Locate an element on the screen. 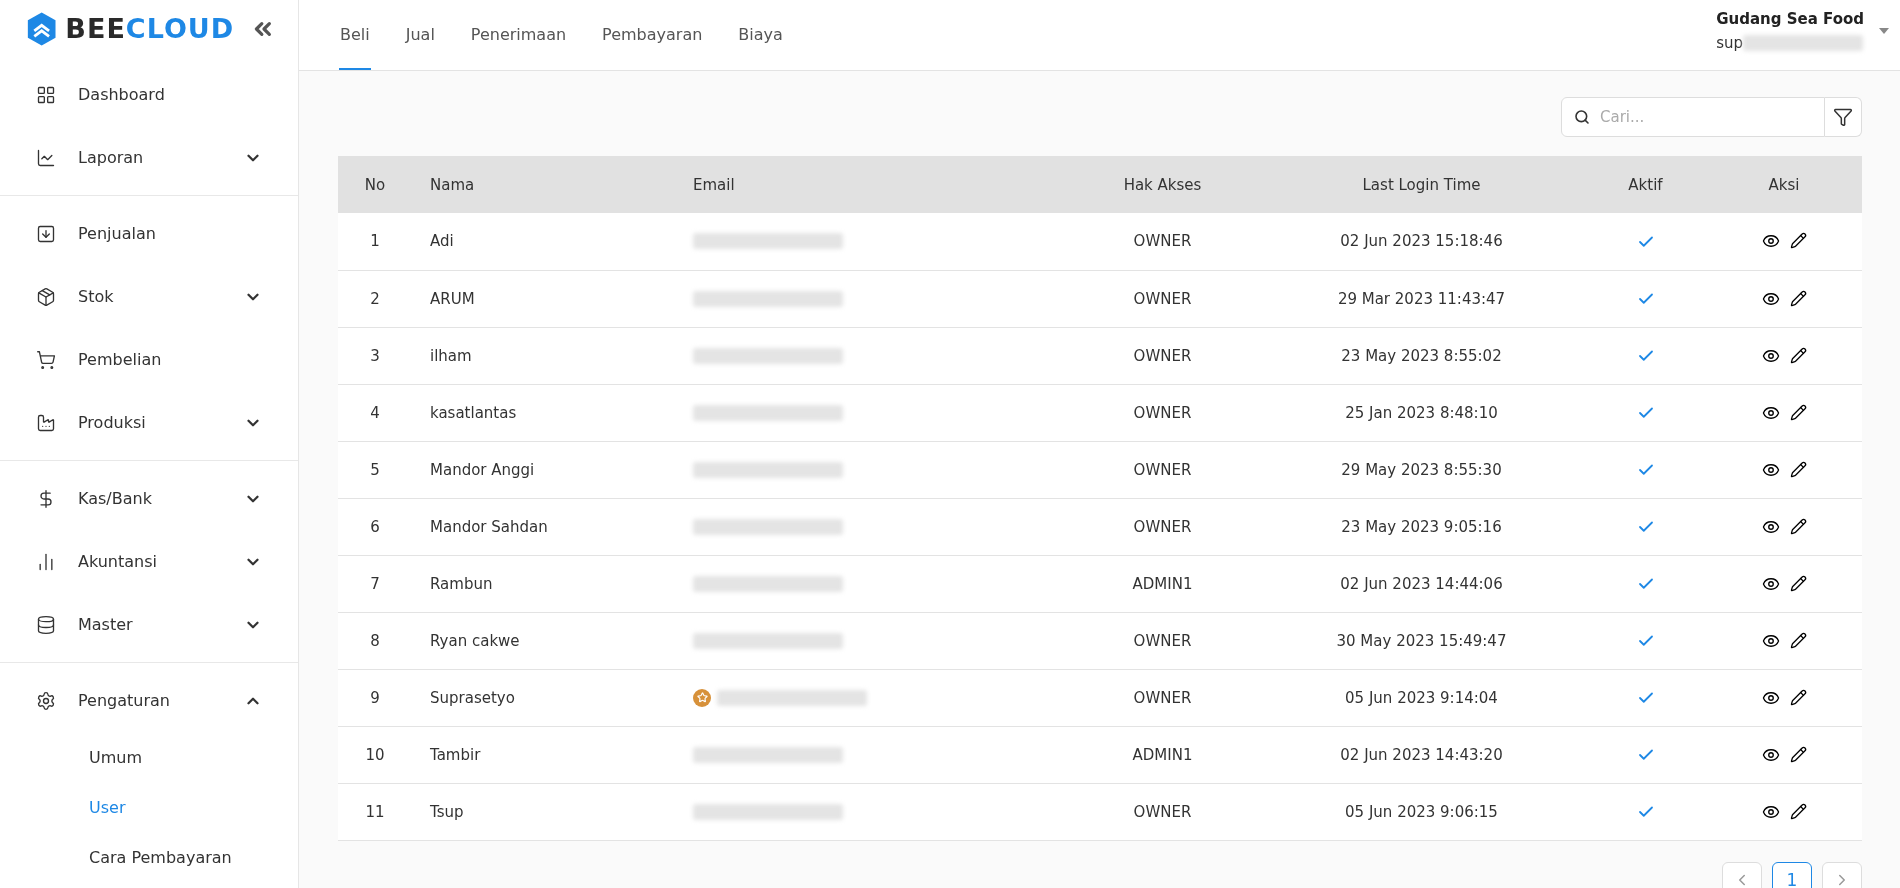 This screenshot has height=888, width=1900. table-cell: Tsup is located at coordinates (543, 811).